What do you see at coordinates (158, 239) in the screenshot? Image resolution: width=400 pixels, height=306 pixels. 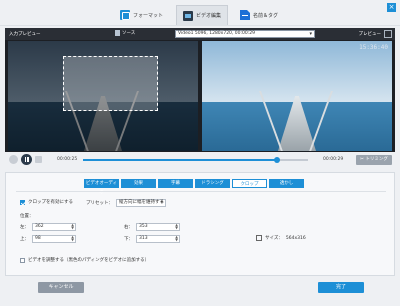 I see `bottom-input: 313 ▲ ▼` at bounding box center [158, 239].